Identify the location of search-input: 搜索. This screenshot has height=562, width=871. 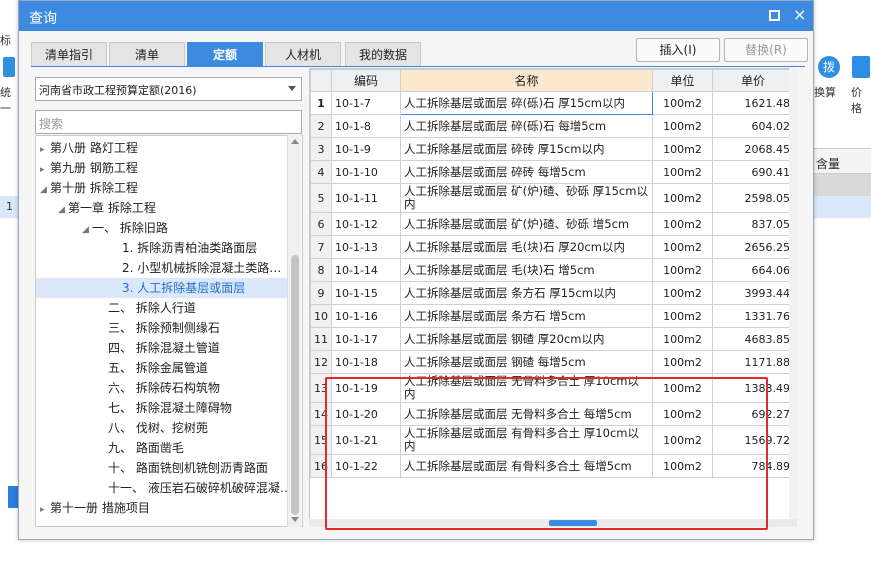
(168, 122).